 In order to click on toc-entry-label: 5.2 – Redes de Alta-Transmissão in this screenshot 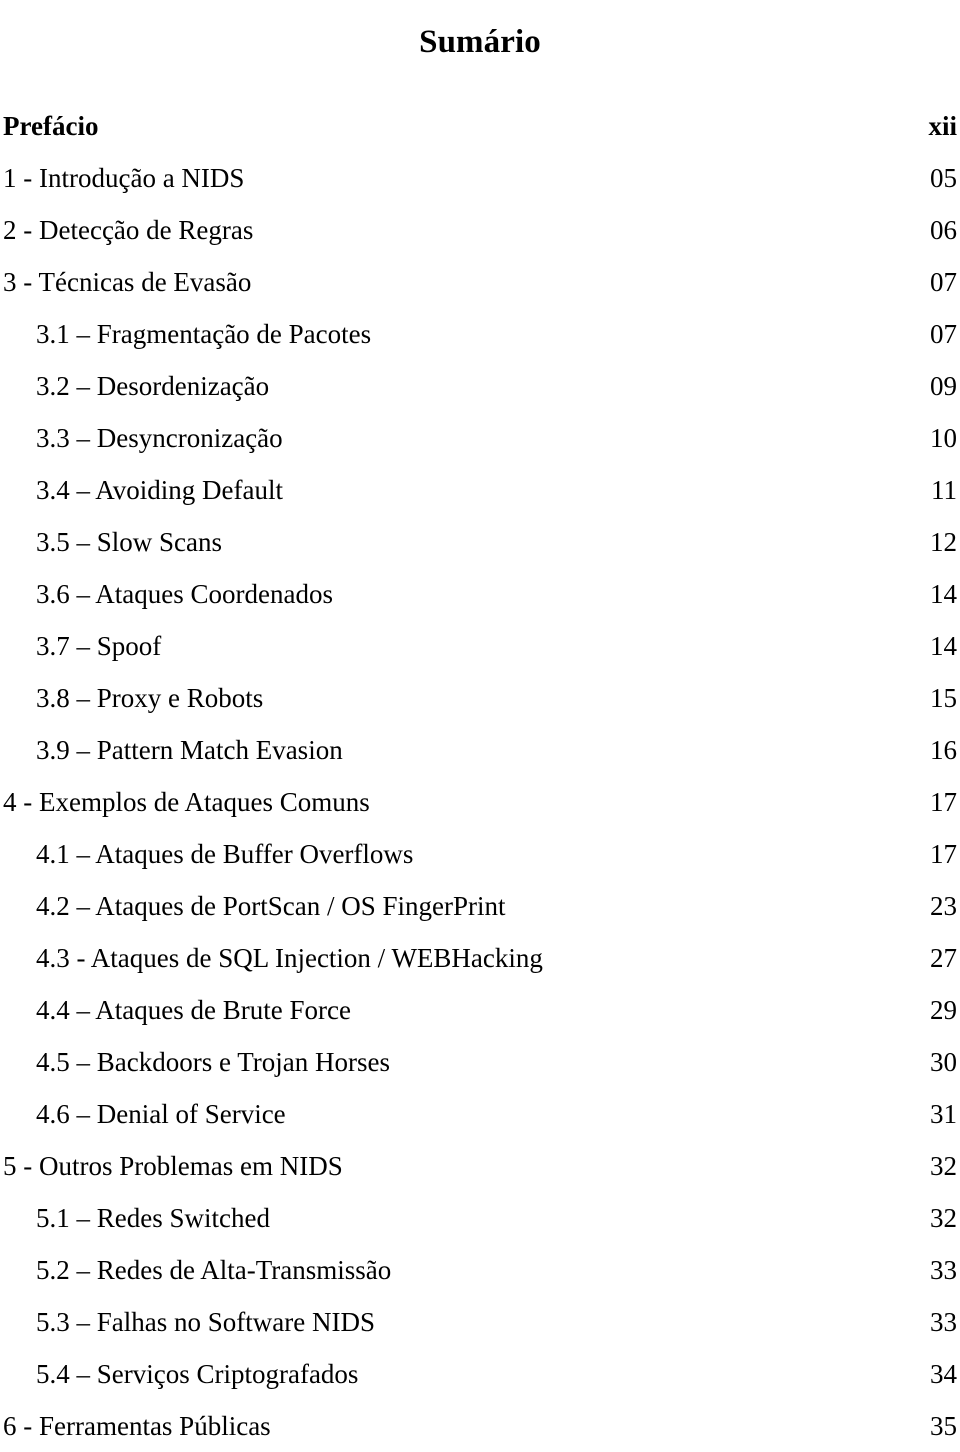, I will do `click(214, 1270)`.